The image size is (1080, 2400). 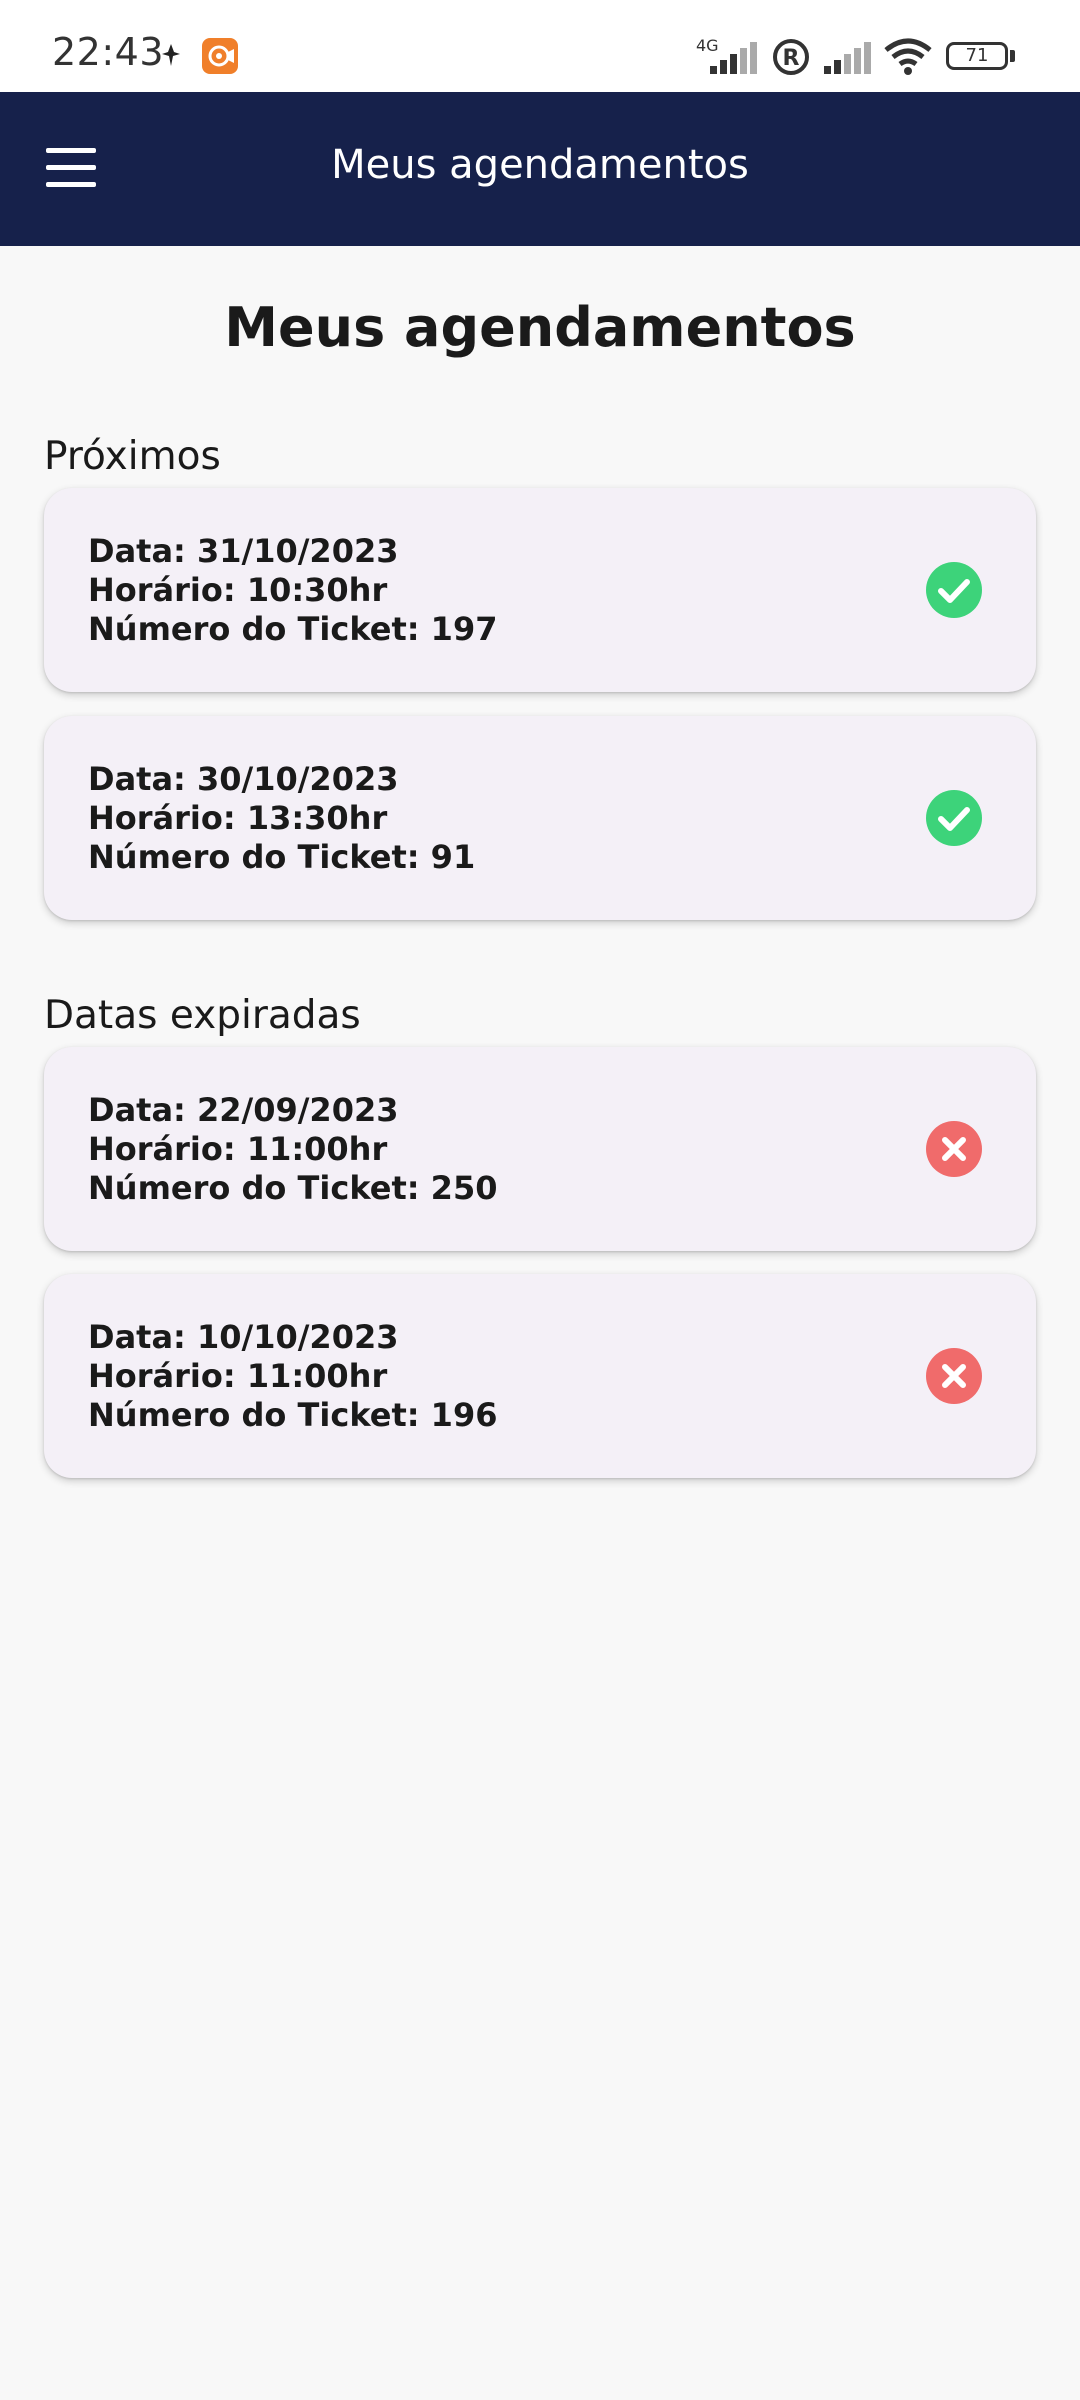 I want to click on appointment-date: Data: 10/10/2023, so click(x=243, y=1337).